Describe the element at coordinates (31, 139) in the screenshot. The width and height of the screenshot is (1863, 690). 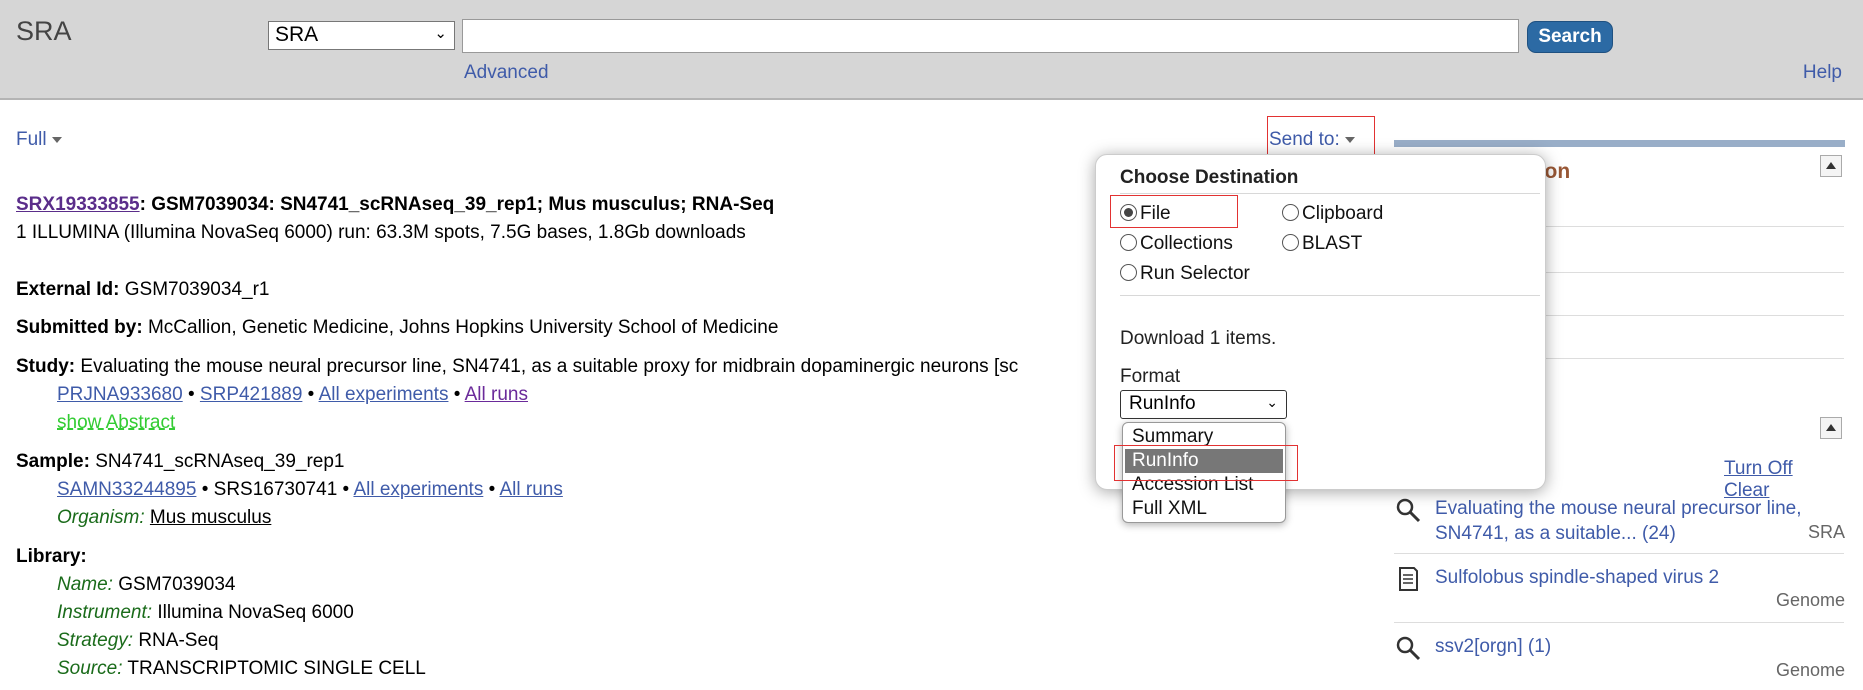
I see `format-menu-label: Full` at that location.